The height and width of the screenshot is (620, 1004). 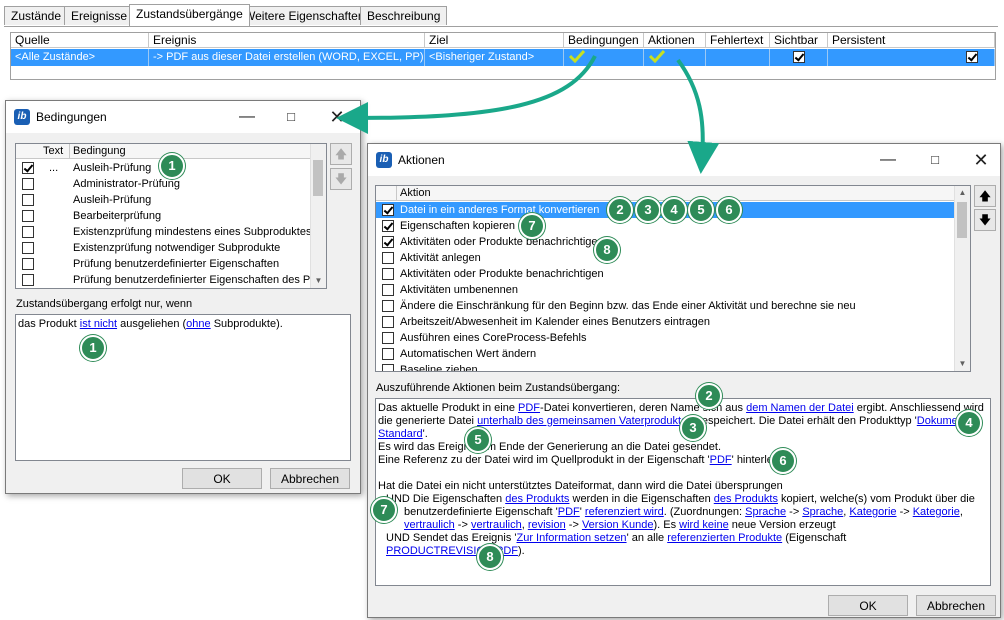 What do you see at coordinates (163, 216) in the screenshot?
I see `list-item: Bearbeiterprüfung` at bounding box center [163, 216].